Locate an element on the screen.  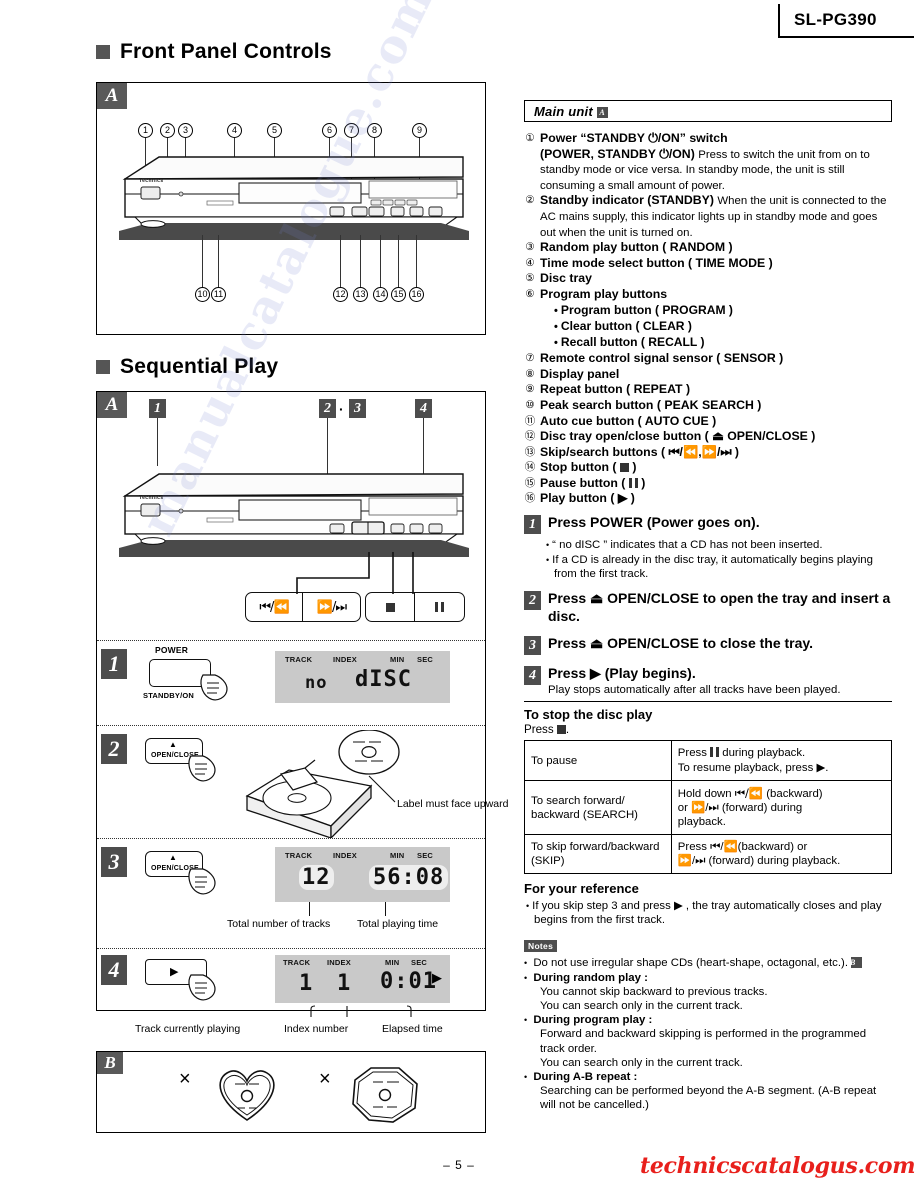
stop-press-prefix: Press is located at coordinates (539, 730).